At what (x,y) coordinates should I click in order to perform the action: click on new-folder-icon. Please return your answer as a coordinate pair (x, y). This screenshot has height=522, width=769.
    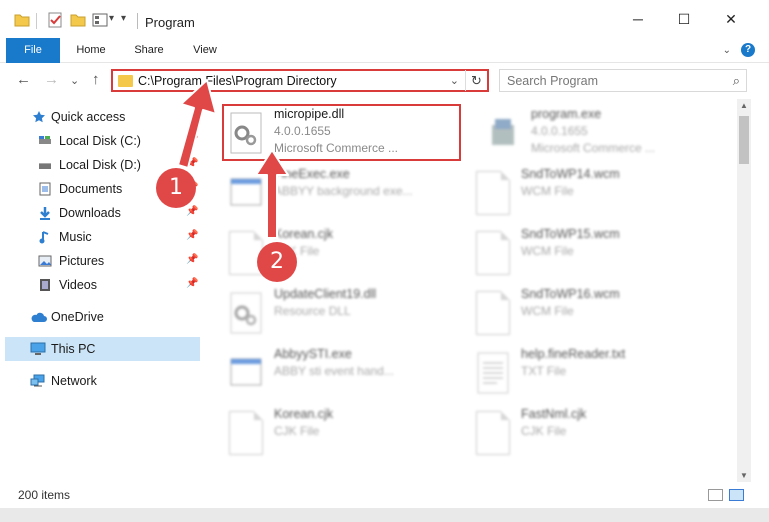
    Looking at the image, I should click on (78, 20).